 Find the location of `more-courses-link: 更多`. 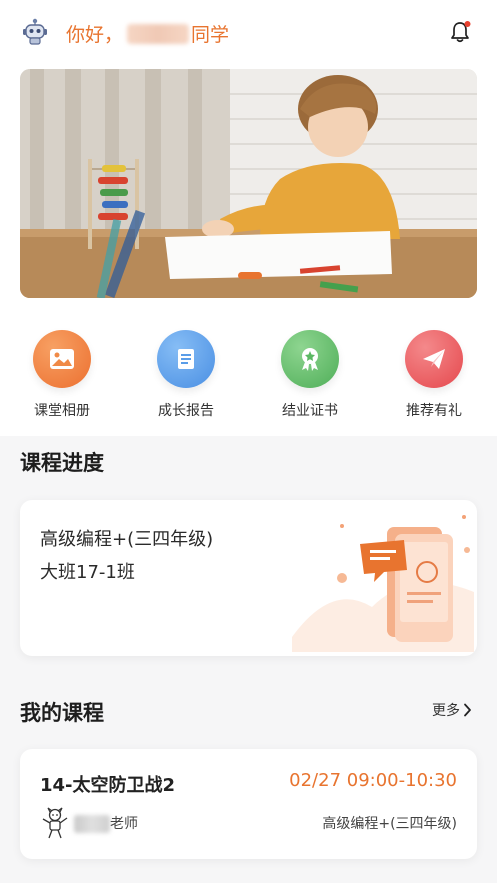

more-courses-link: 更多 is located at coordinates (452, 710).